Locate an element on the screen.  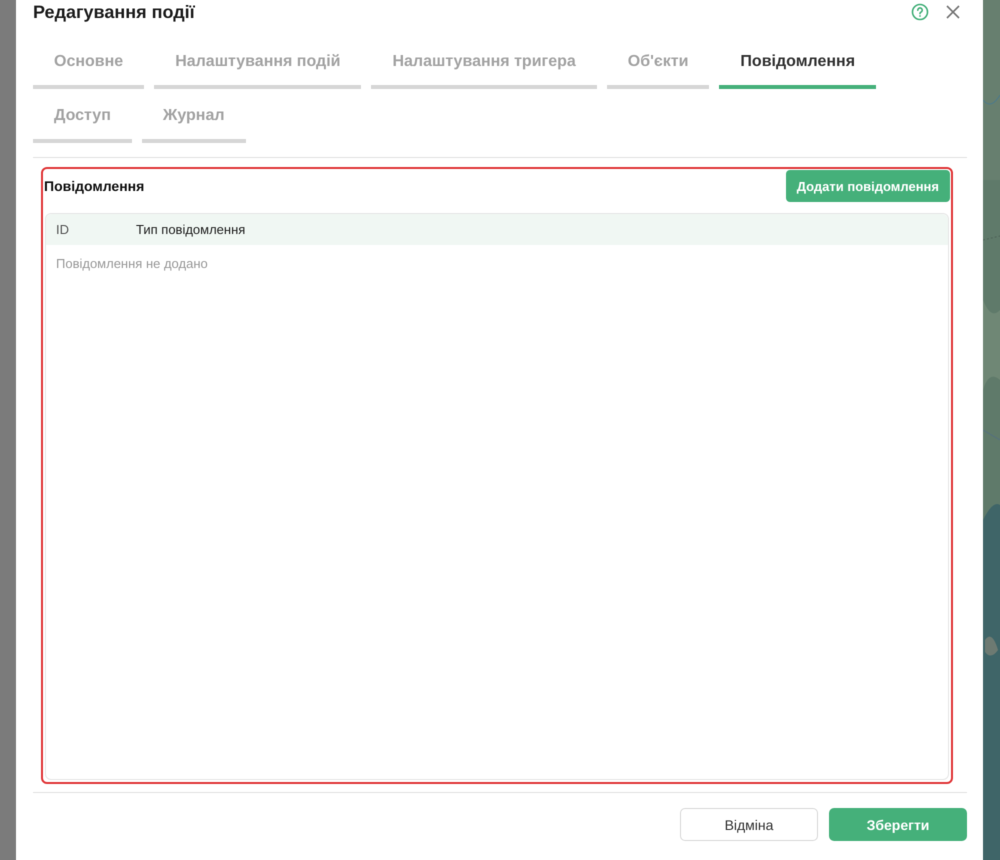
empty-message: Повідомлення не додано is located at coordinates (132, 263).